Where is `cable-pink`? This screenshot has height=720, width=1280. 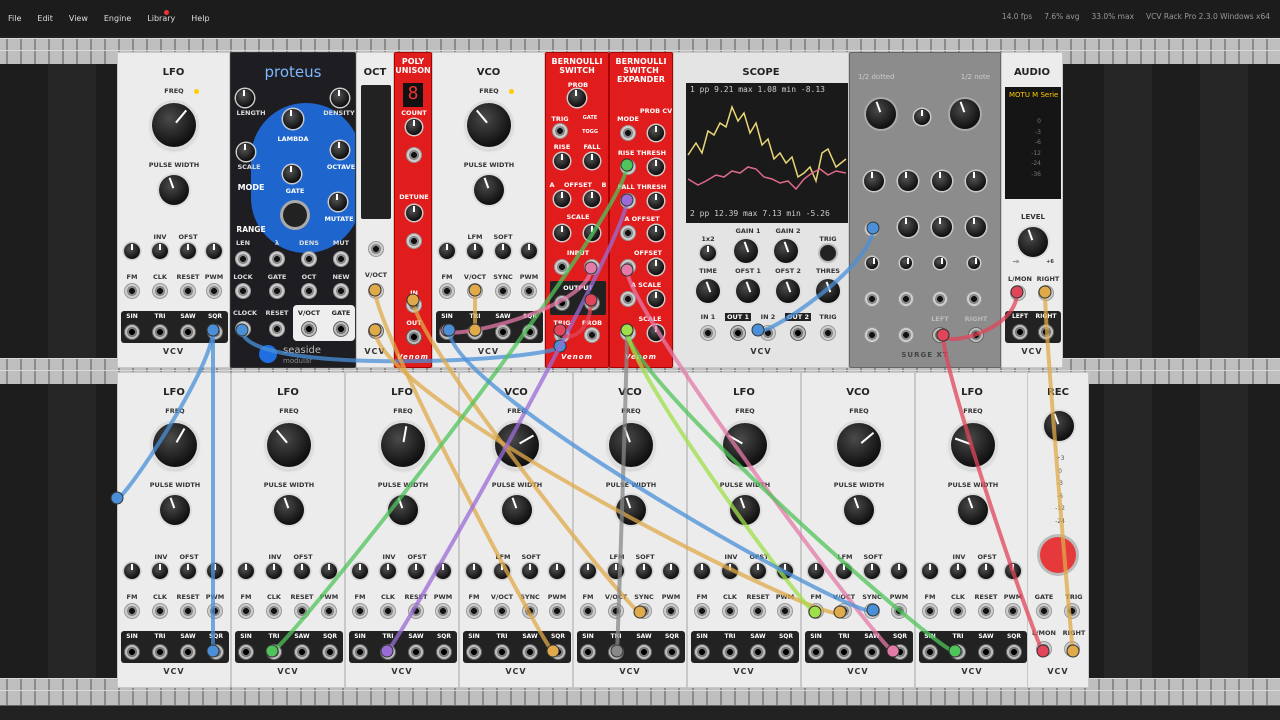 cable-pink is located at coordinates (519, 300).